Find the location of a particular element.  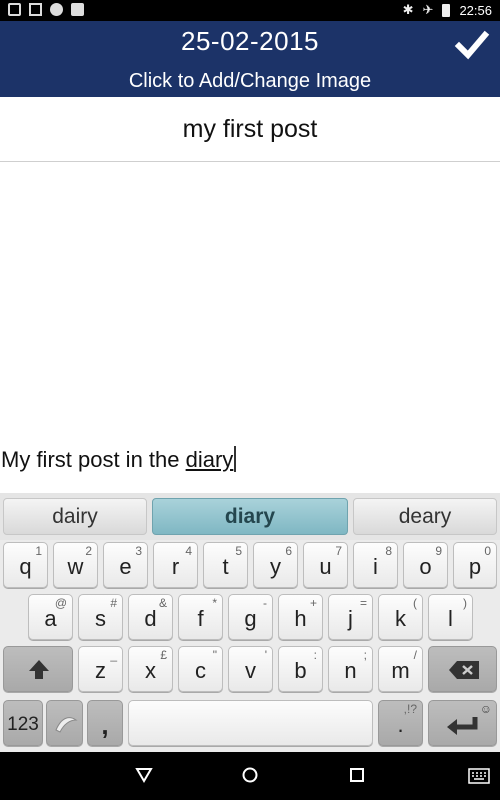

key-n: ; n is located at coordinates (350, 669).